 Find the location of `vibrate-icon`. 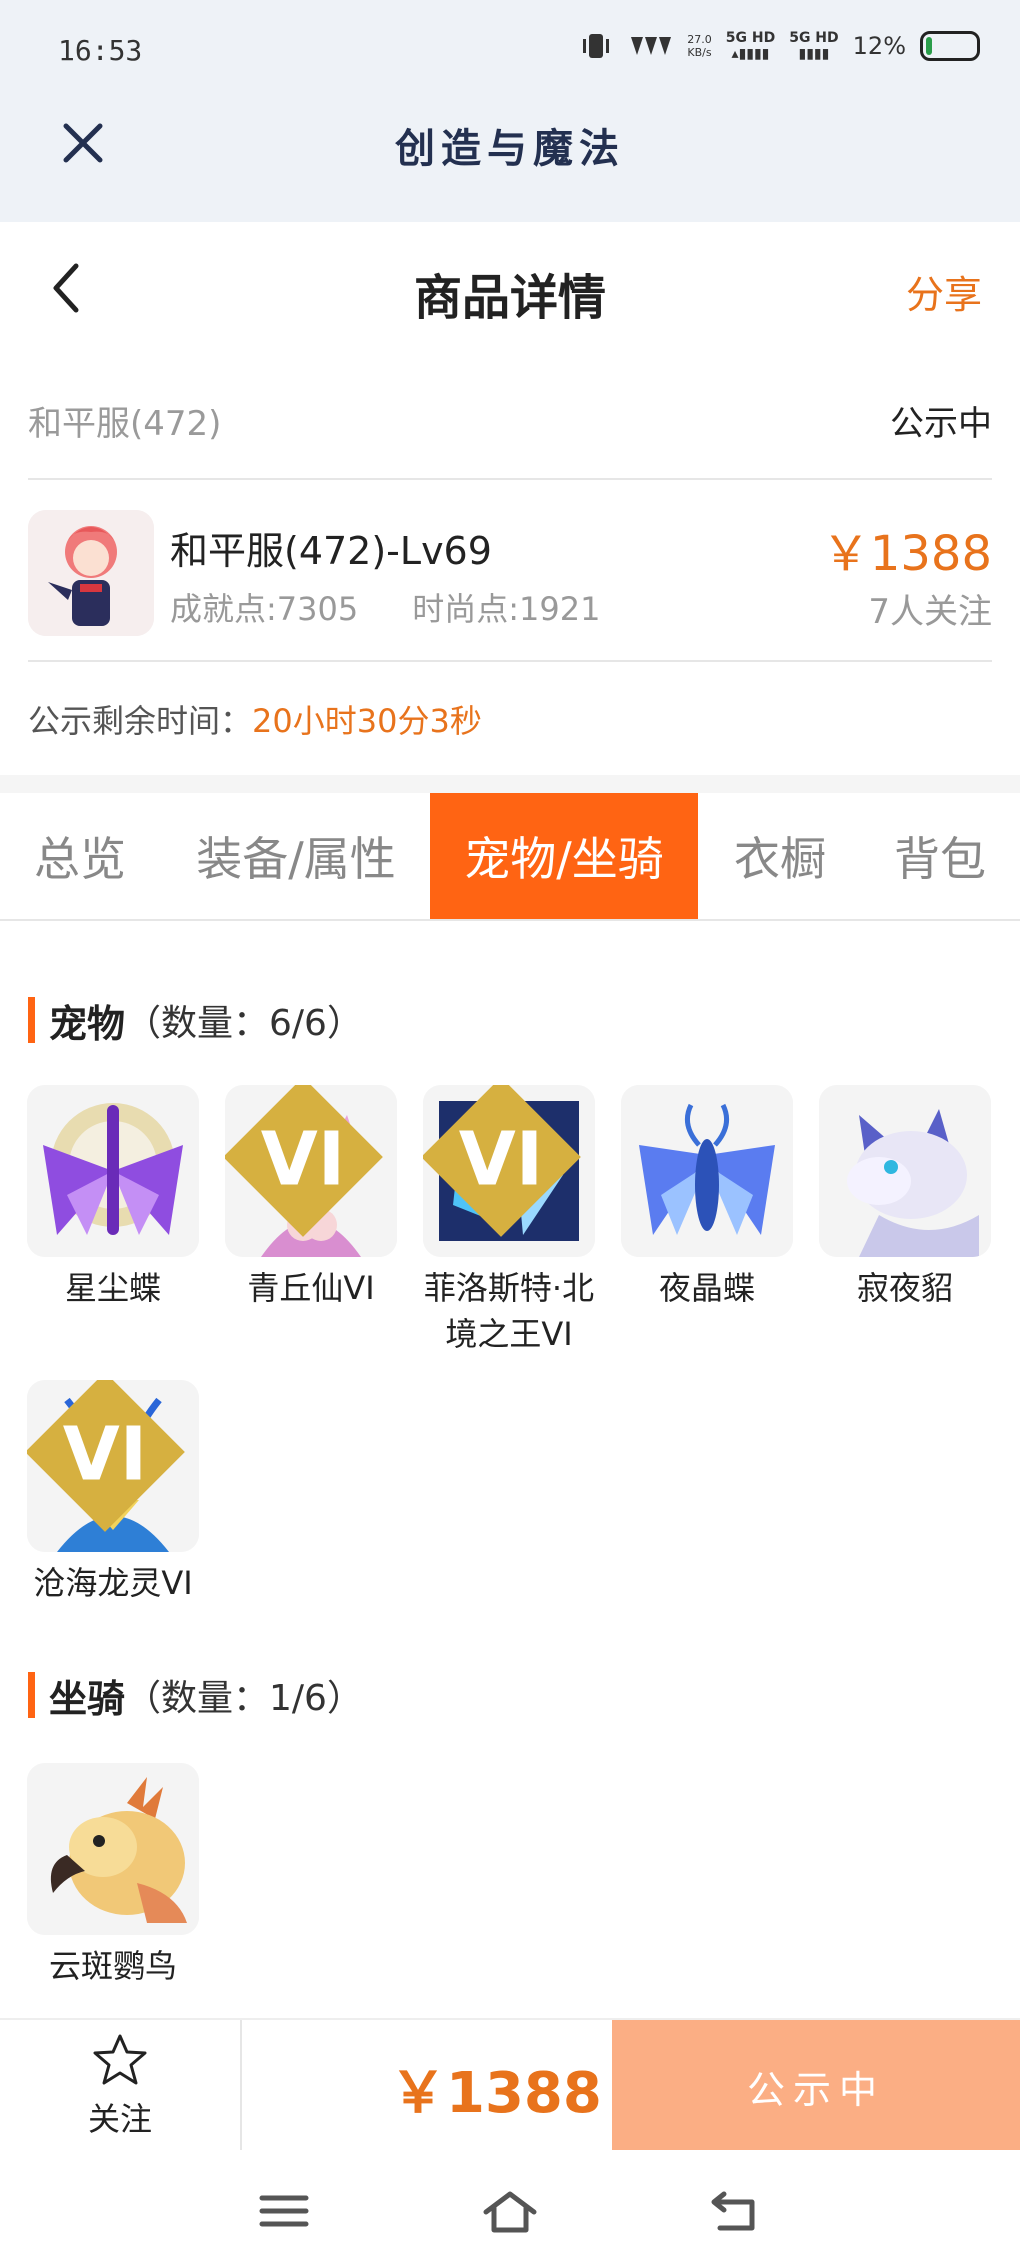

vibrate-icon is located at coordinates (596, 46).